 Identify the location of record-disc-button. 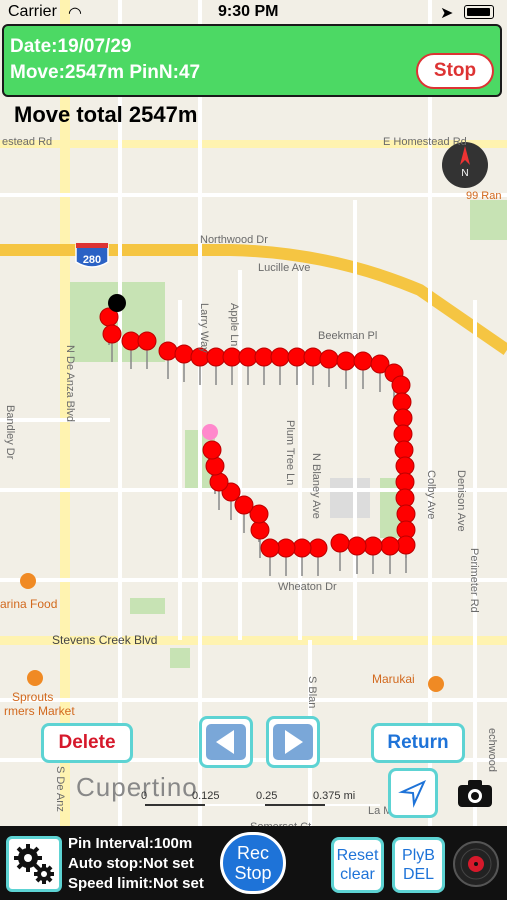
(476, 864).